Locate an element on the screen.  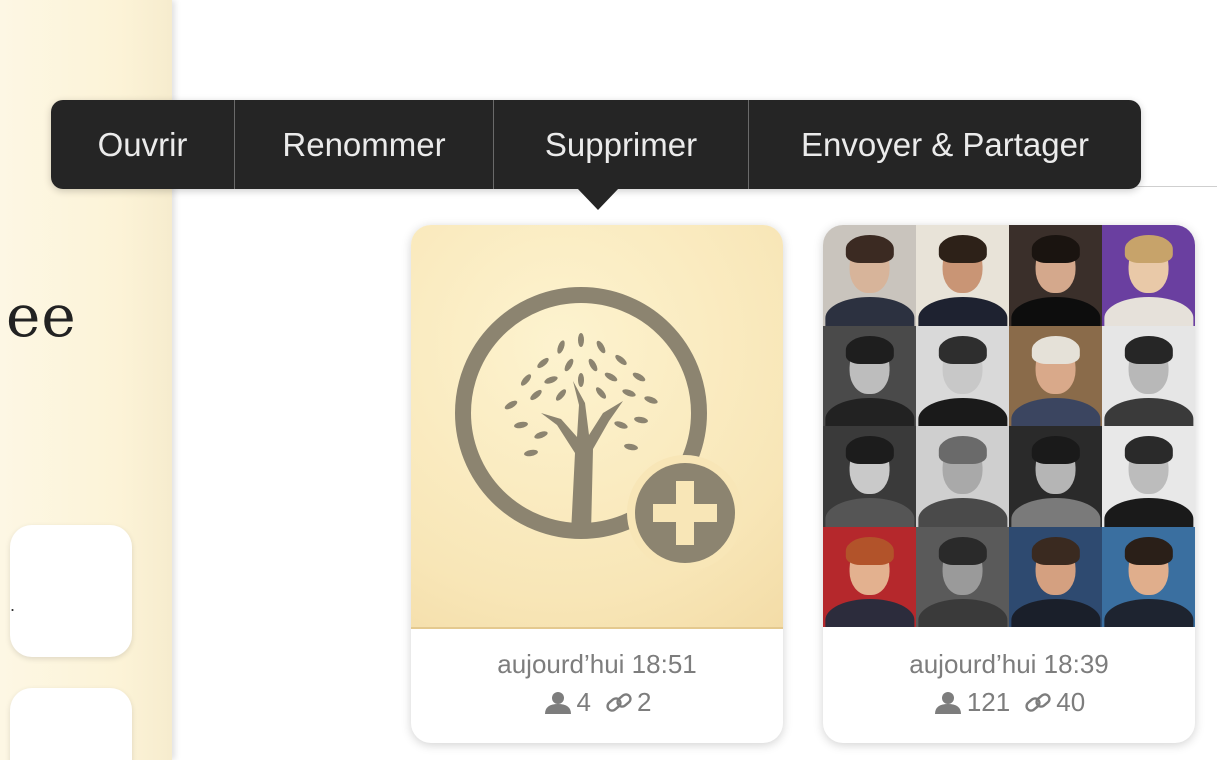
tree-plus-icon is located at coordinates (599, 429).